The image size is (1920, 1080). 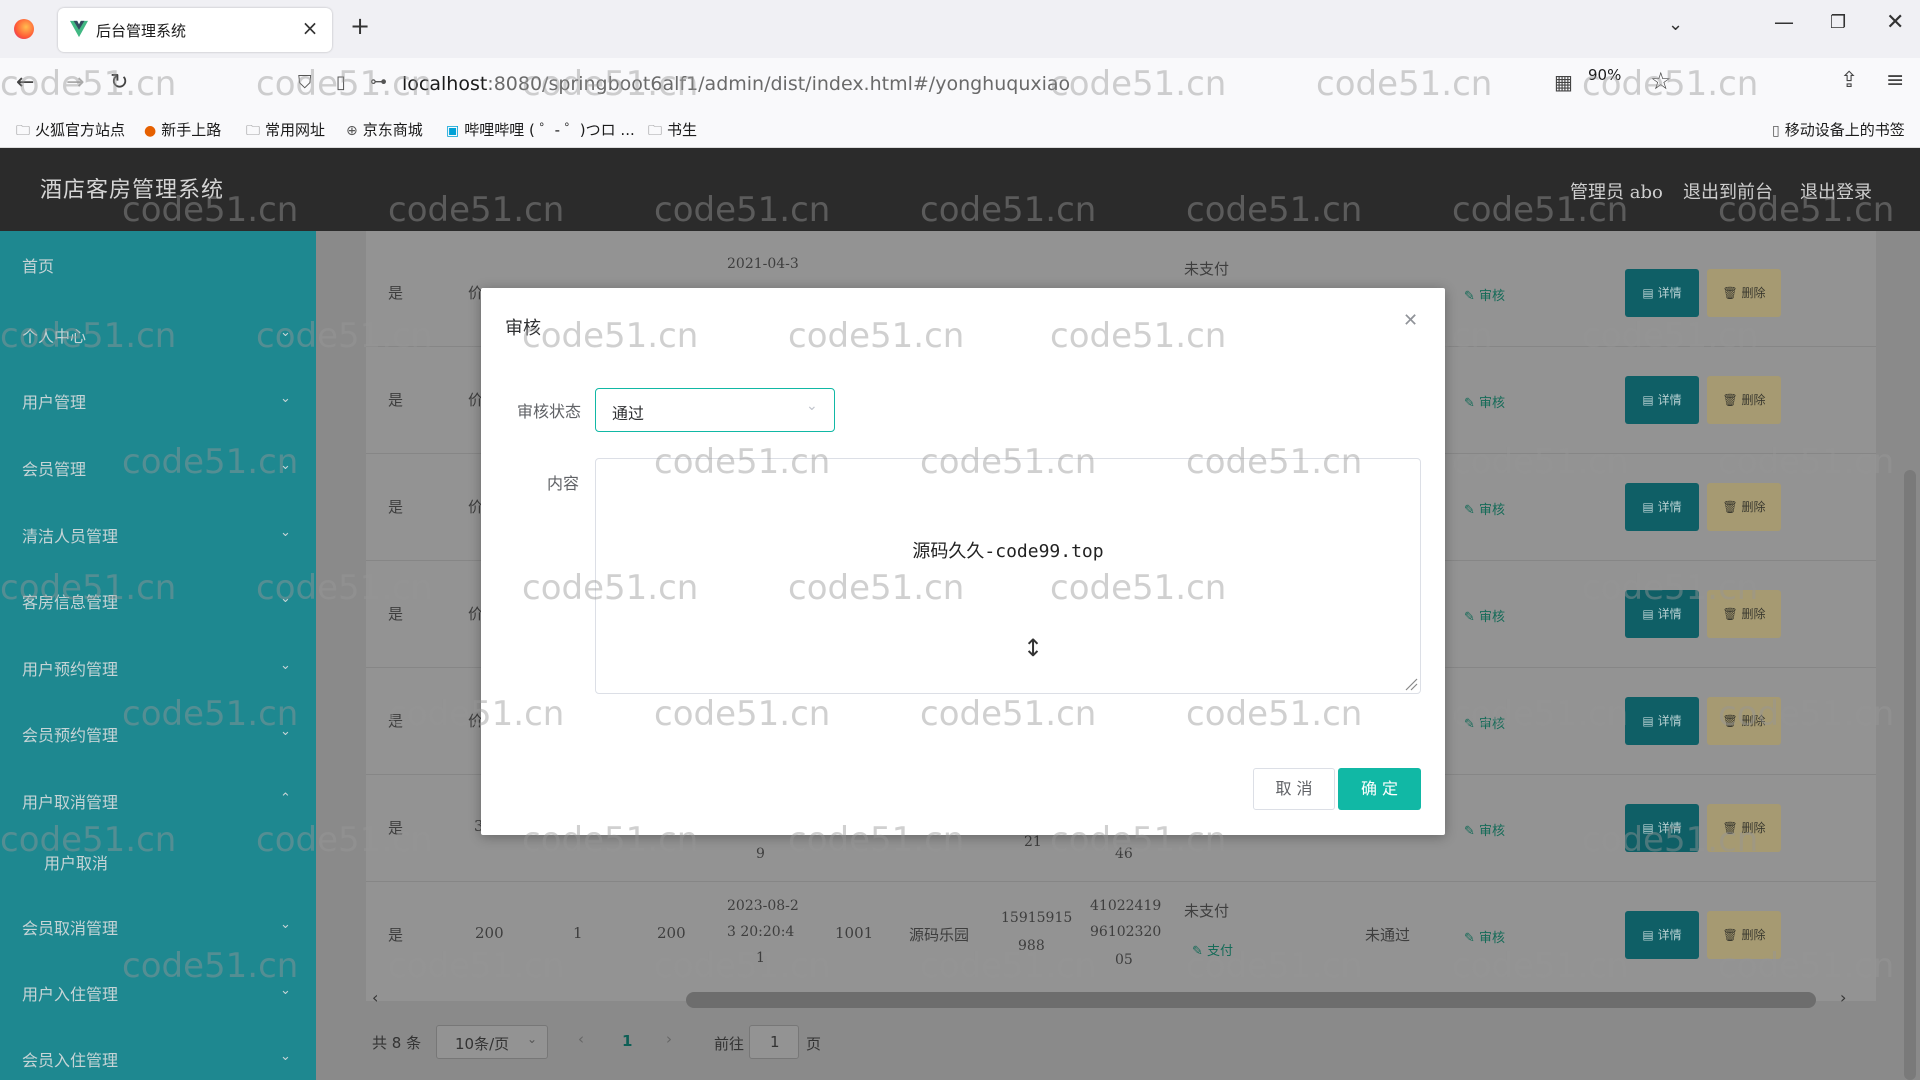 I want to click on scroll-right-icon: ›, so click(x=1843, y=997).